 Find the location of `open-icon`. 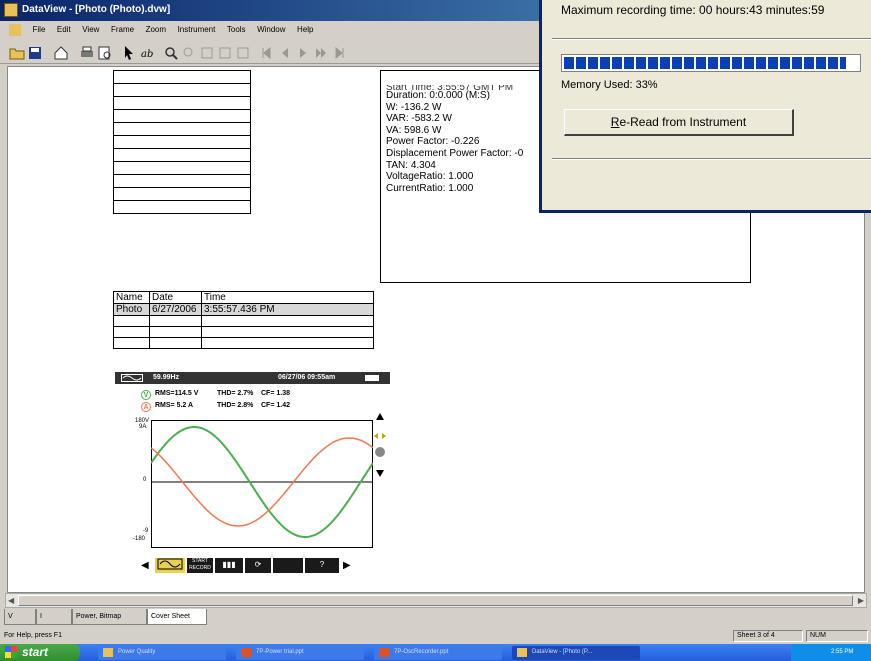

open-icon is located at coordinates (16, 52).